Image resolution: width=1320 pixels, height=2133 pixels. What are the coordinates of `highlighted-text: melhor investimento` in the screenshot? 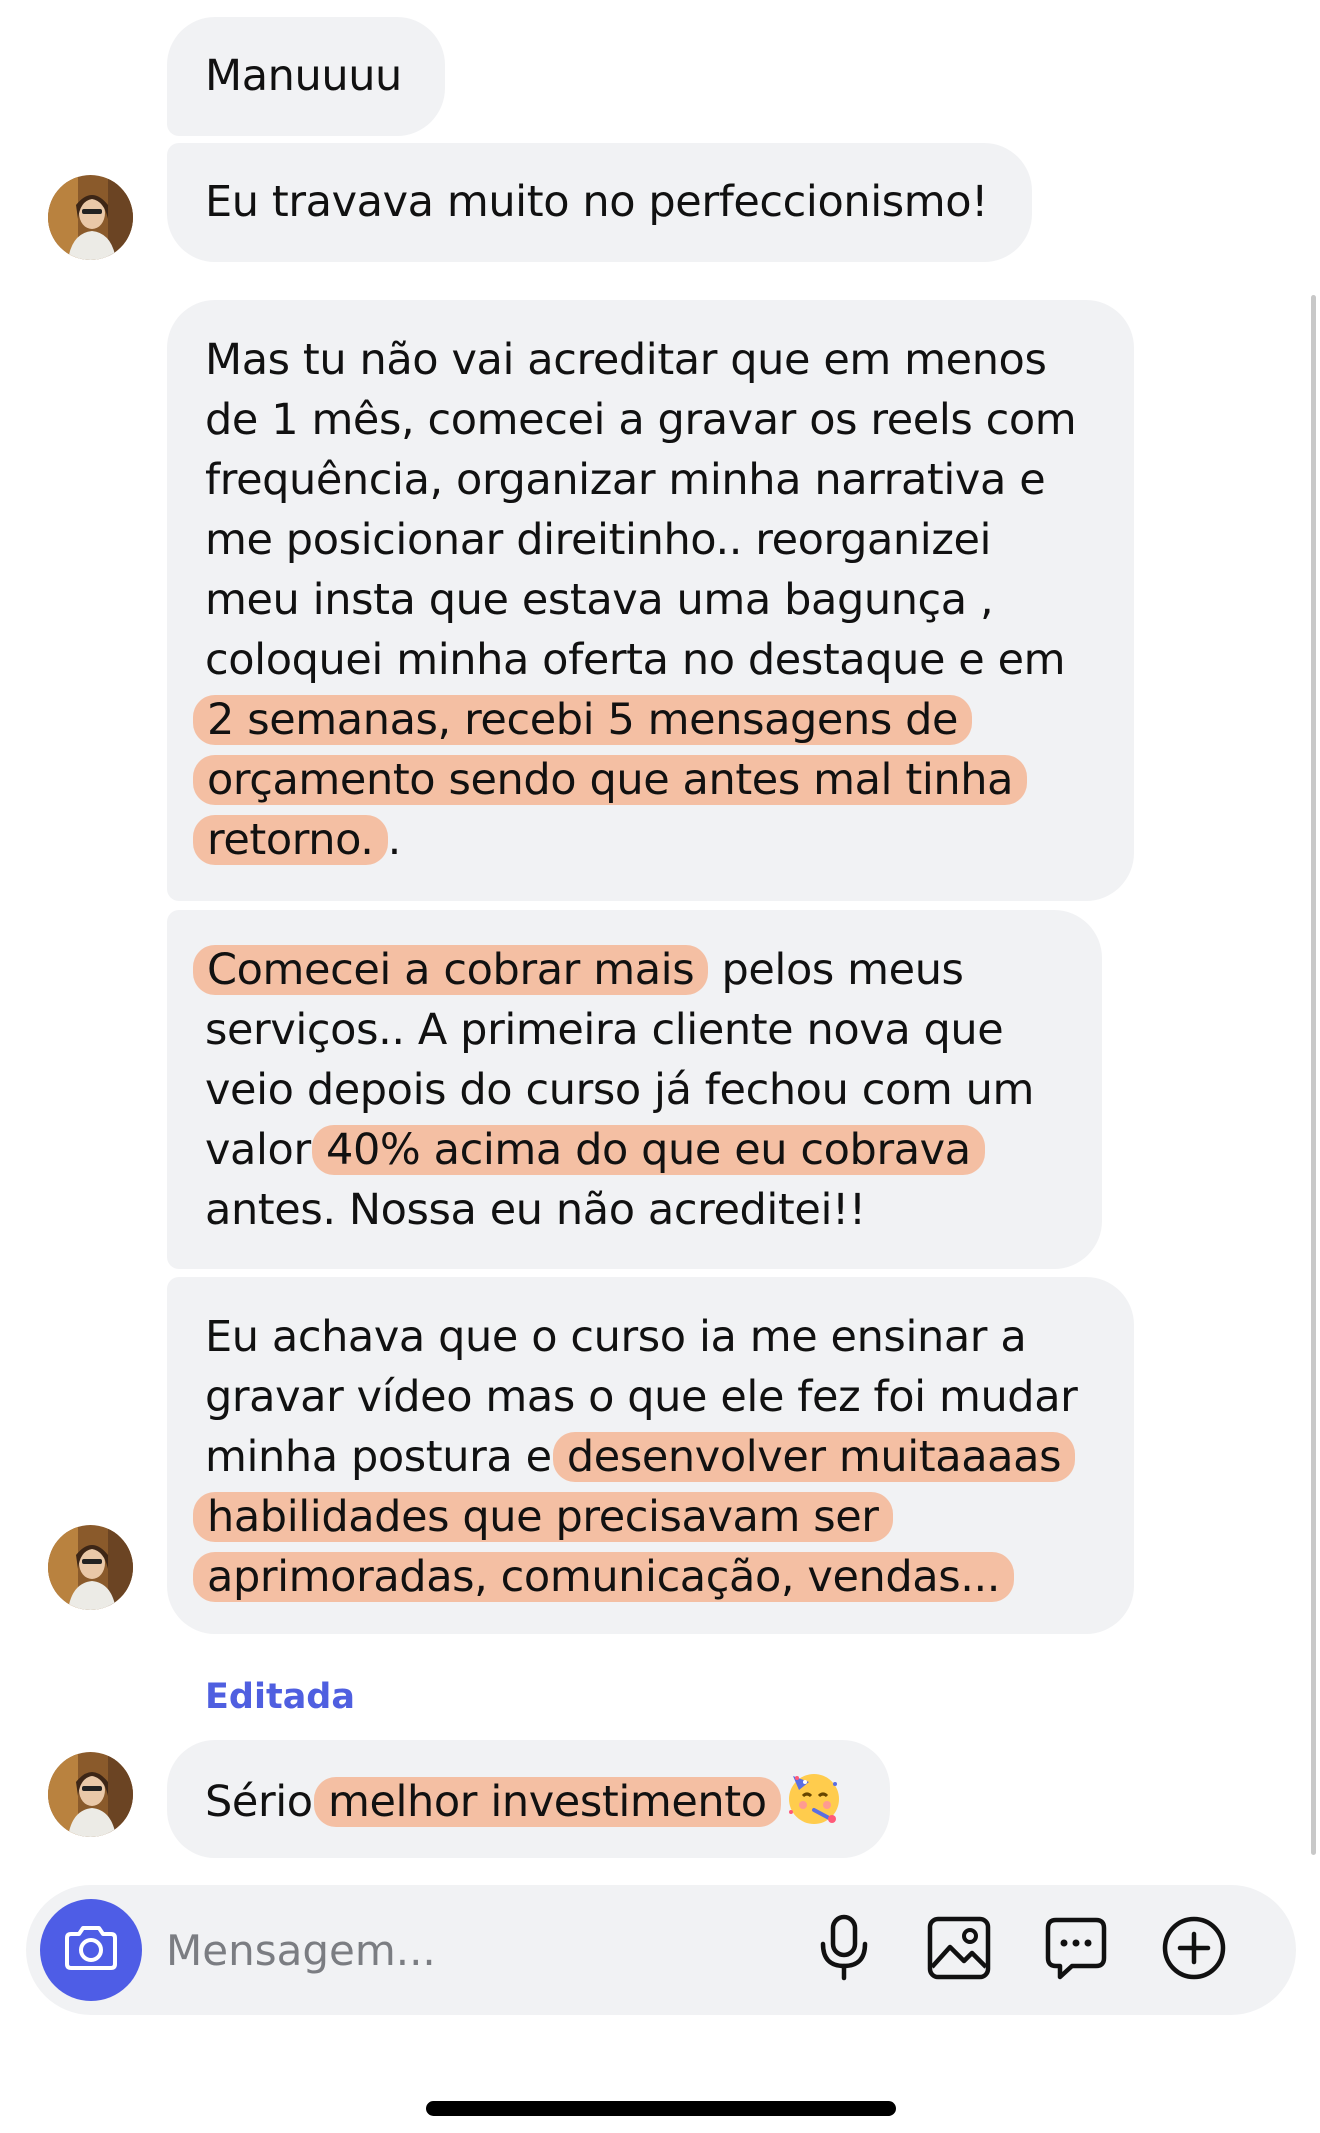 It's located at (547, 1802).